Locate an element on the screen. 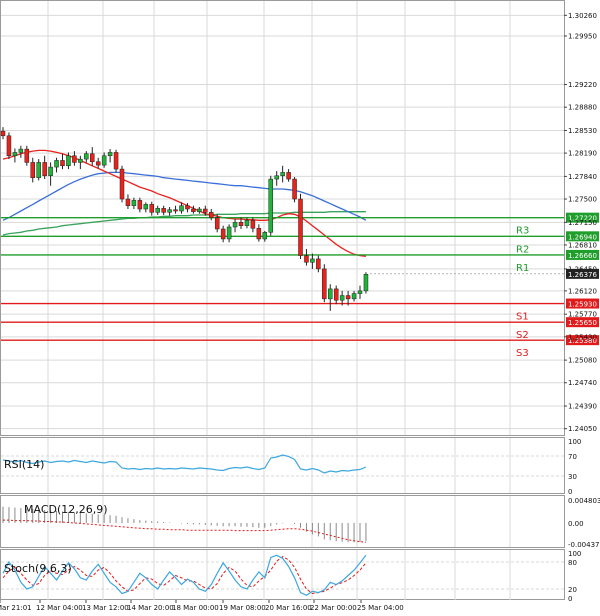  stoch-tick-label: 0 is located at coordinates (570, 599).